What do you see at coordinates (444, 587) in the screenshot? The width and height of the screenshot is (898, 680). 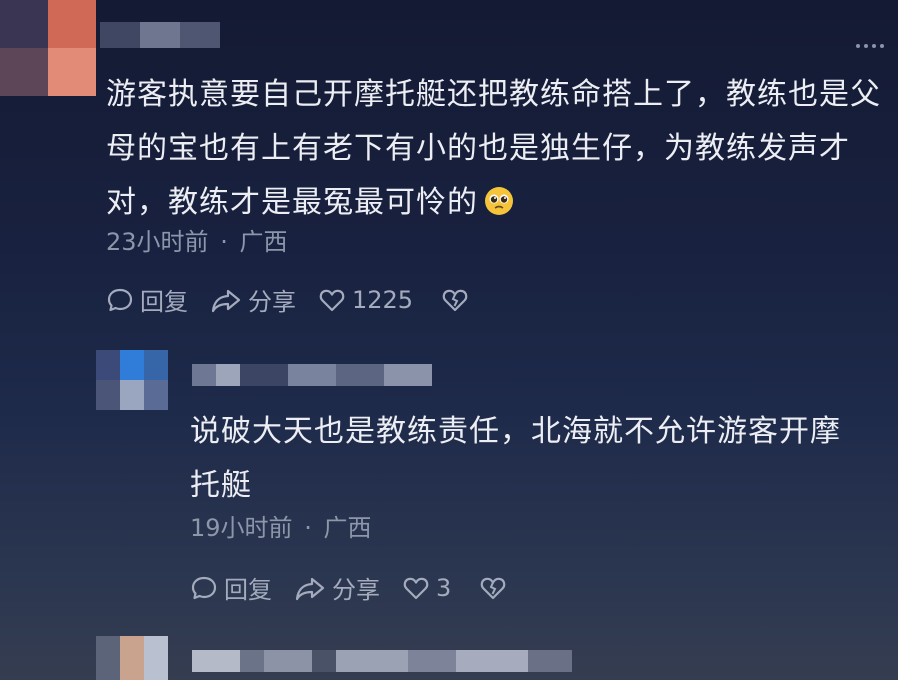 I see `like-count: 3` at bounding box center [444, 587].